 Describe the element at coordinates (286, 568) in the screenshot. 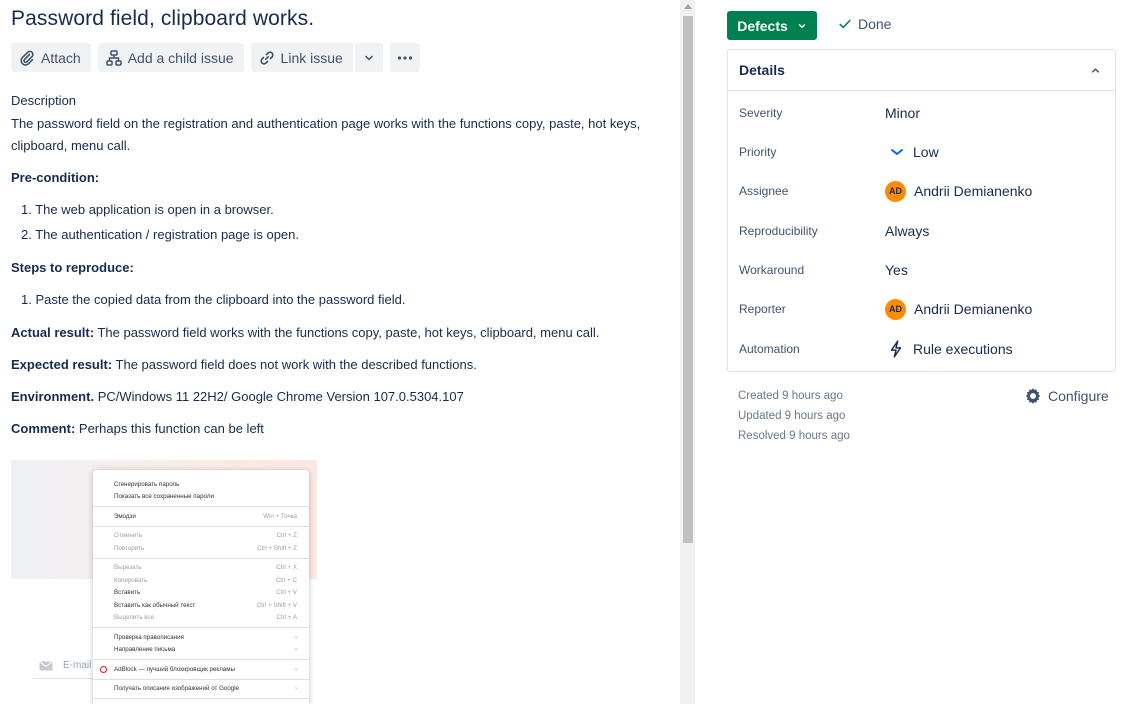

I see `context-menu-shortcut: Ctrl + X` at that location.